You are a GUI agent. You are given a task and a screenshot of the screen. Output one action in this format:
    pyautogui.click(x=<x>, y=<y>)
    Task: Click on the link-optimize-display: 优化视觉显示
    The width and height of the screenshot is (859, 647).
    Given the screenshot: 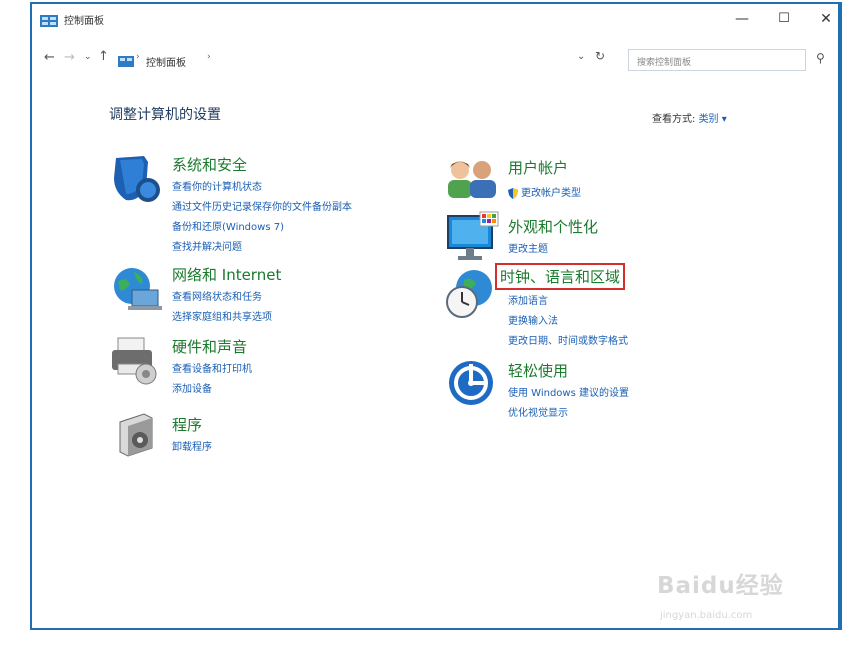 What is the action you would take?
    pyautogui.click(x=538, y=411)
    